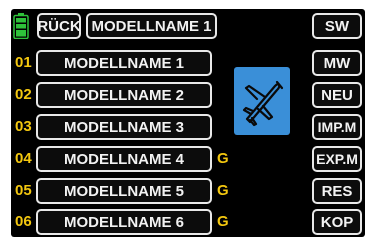  Describe the element at coordinates (337, 191) in the screenshot. I see `reset-button: RES` at that location.